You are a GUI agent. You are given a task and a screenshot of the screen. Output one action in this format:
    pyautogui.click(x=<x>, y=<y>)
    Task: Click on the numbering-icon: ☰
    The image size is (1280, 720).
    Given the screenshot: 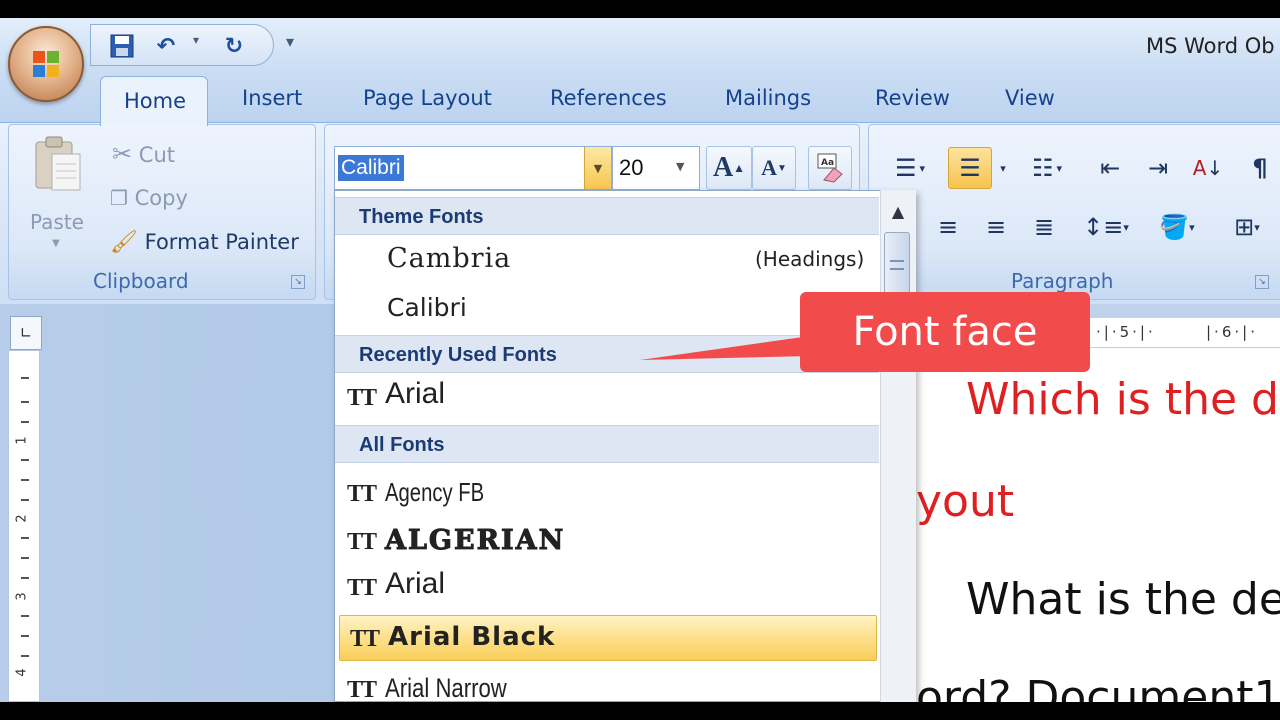 What is the action you would take?
    pyautogui.click(x=970, y=168)
    